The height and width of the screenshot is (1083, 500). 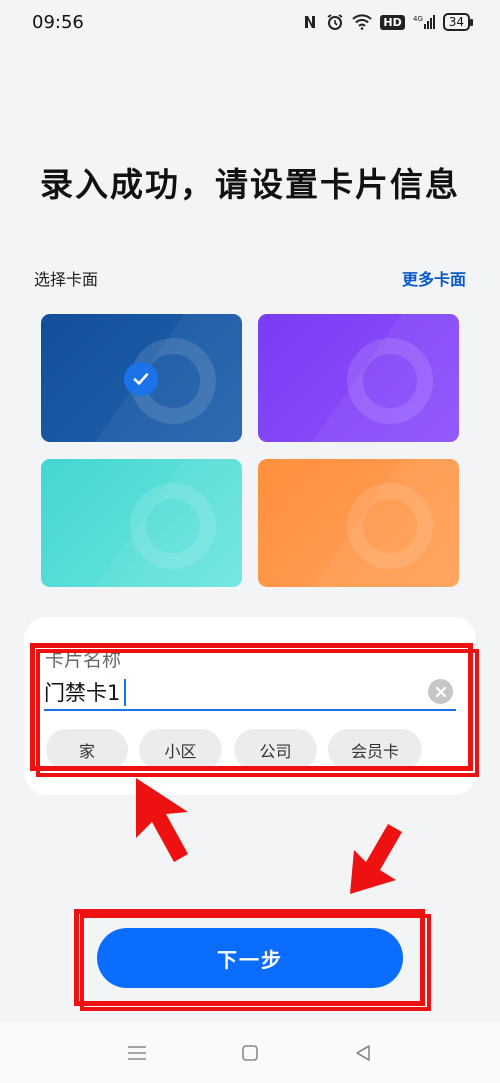 I want to click on nfc-icon, so click(x=310, y=22).